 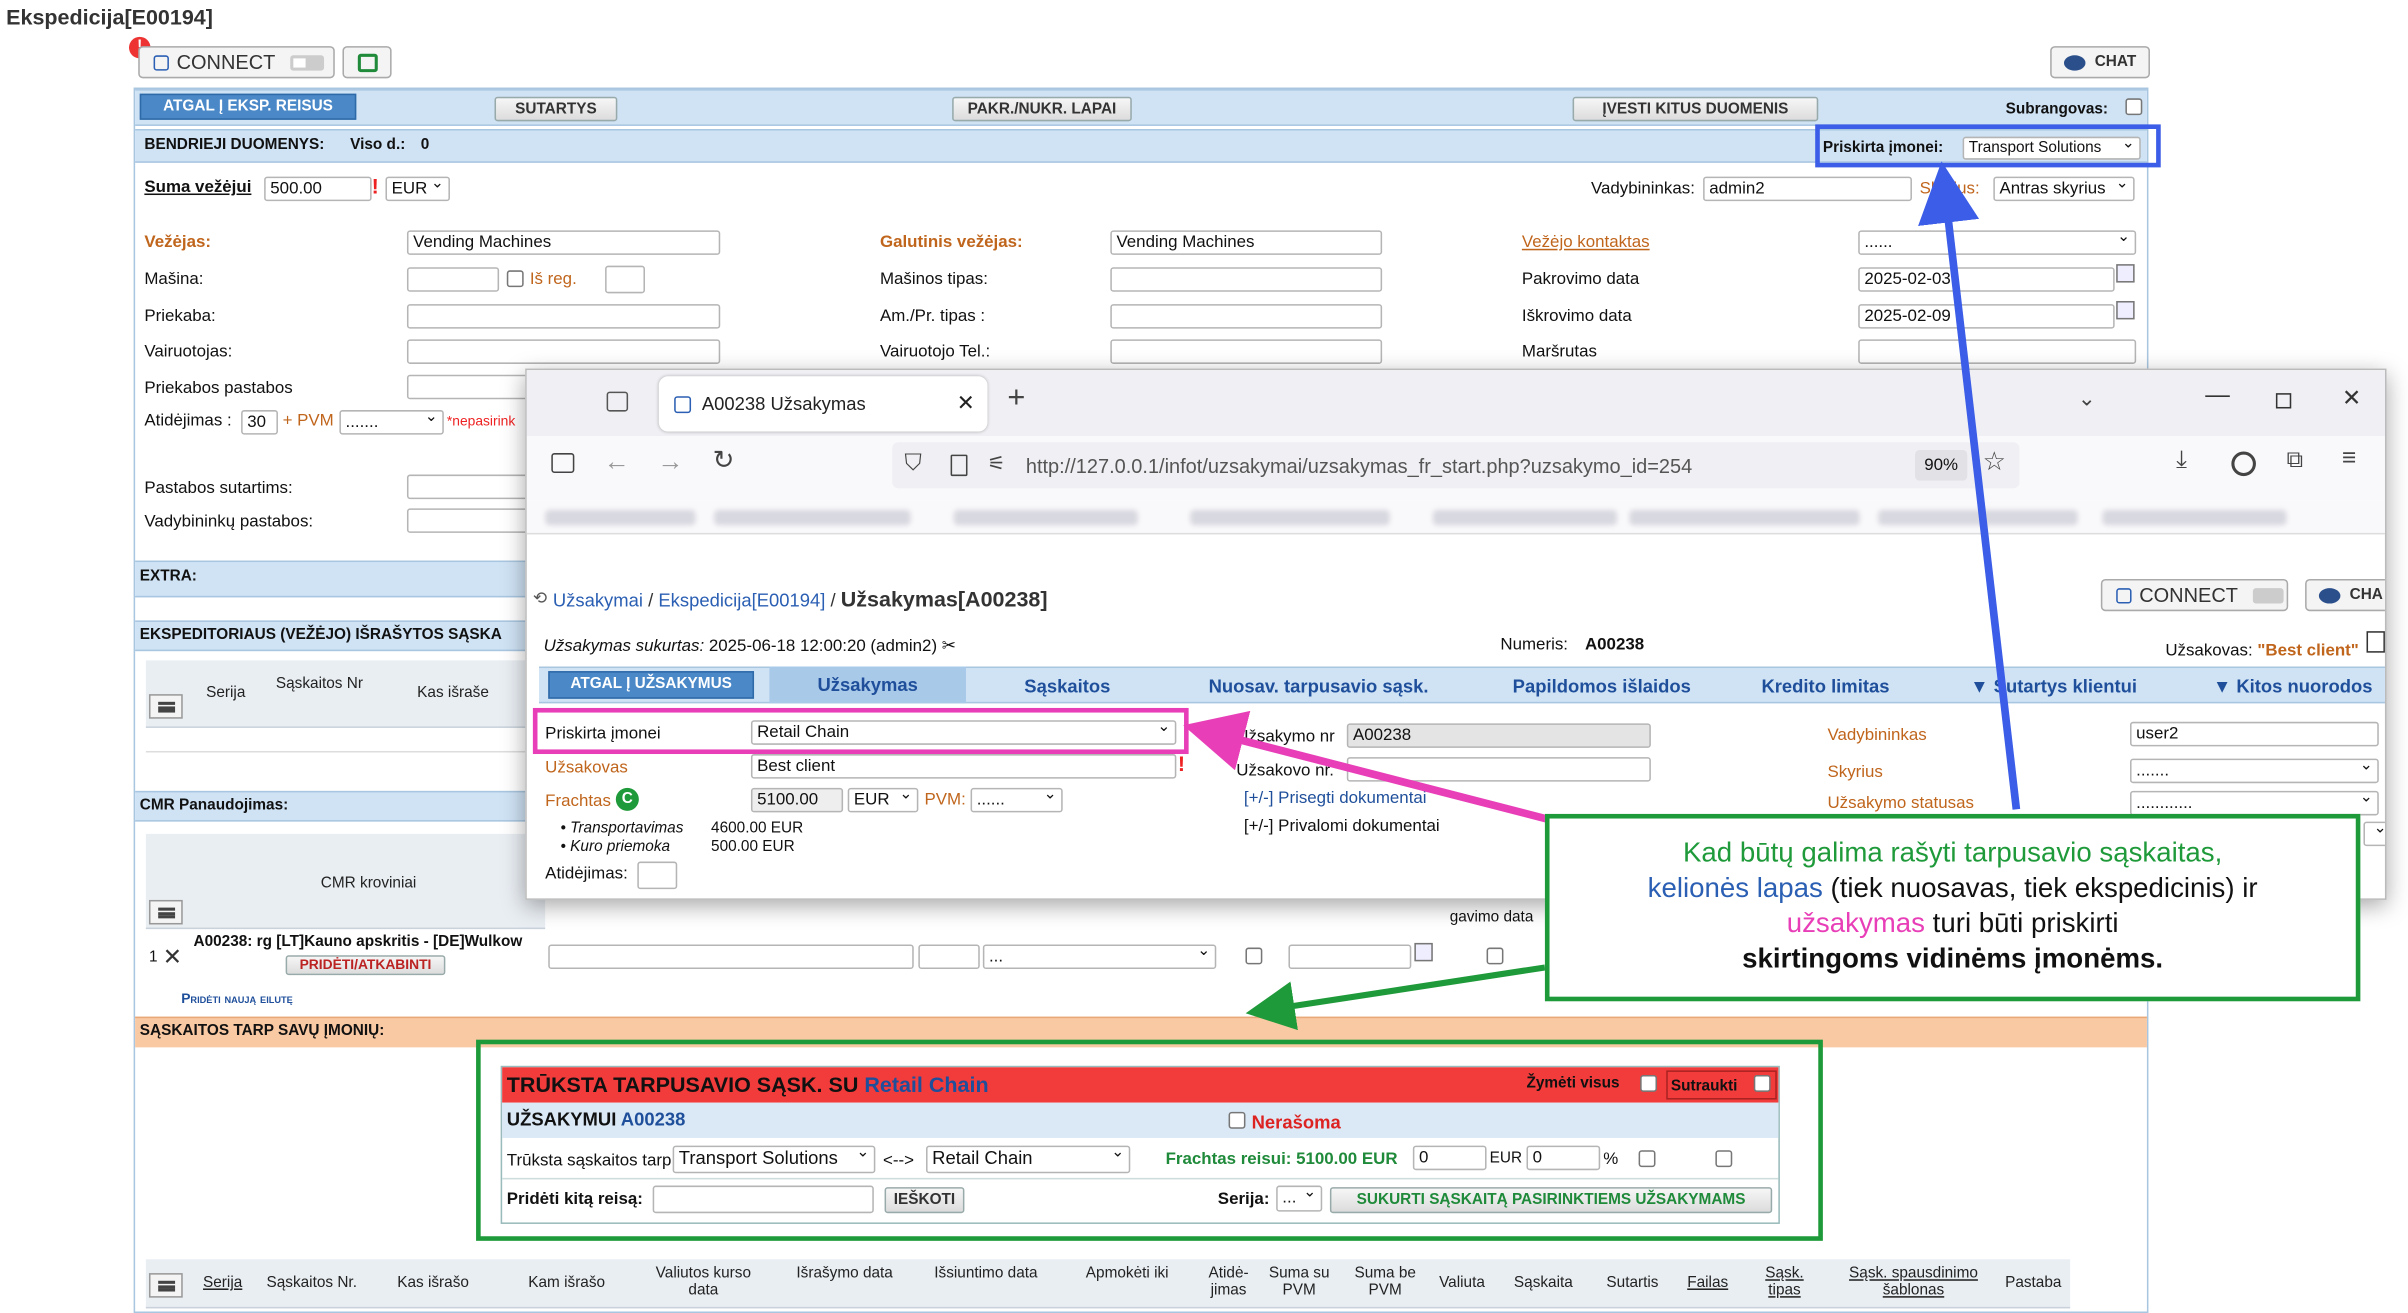 I want to click on green-arrow, so click(x=1395, y=997).